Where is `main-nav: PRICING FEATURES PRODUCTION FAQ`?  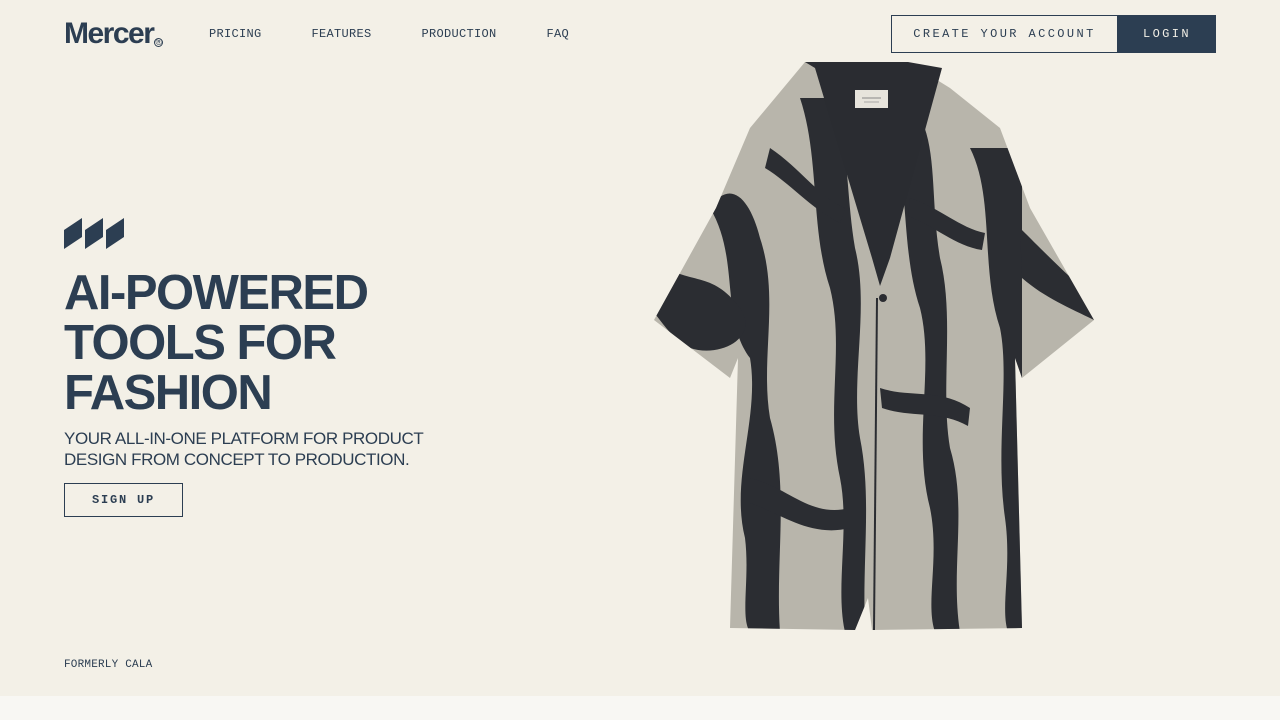
main-nav: PRICING FEATURES PRODUCTION FAQ is located at coordinates (389, 34).